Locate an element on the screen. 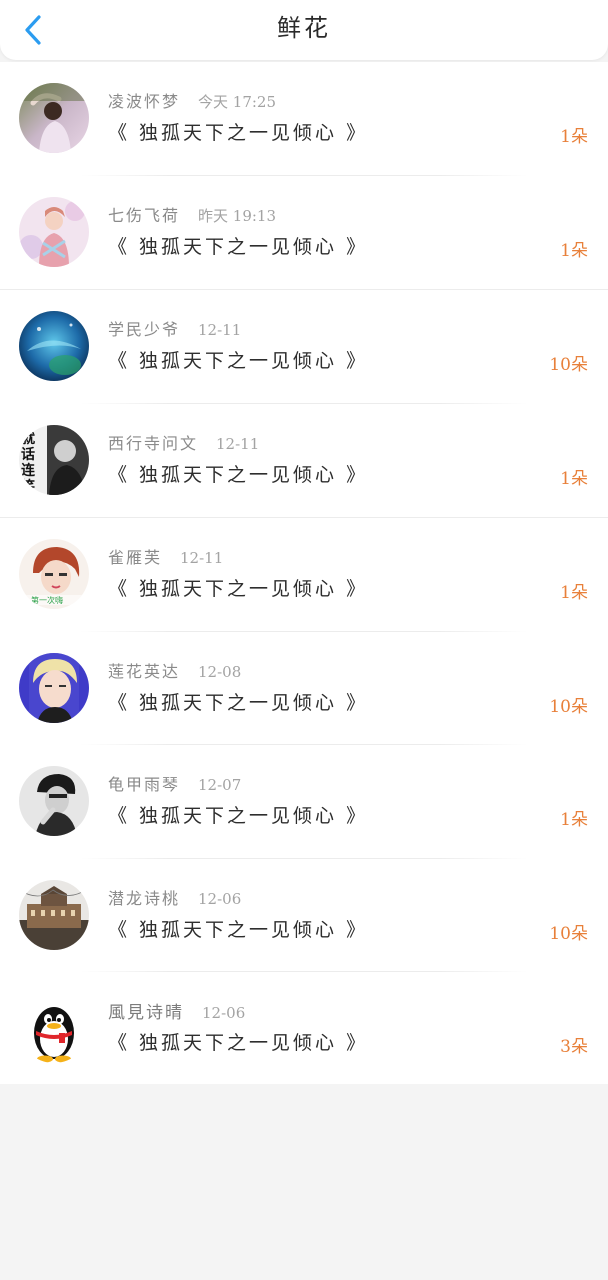 The height and width of the screenshot is (1280, 608). page-title: 鲜花 is located at coordinates (304, 28).